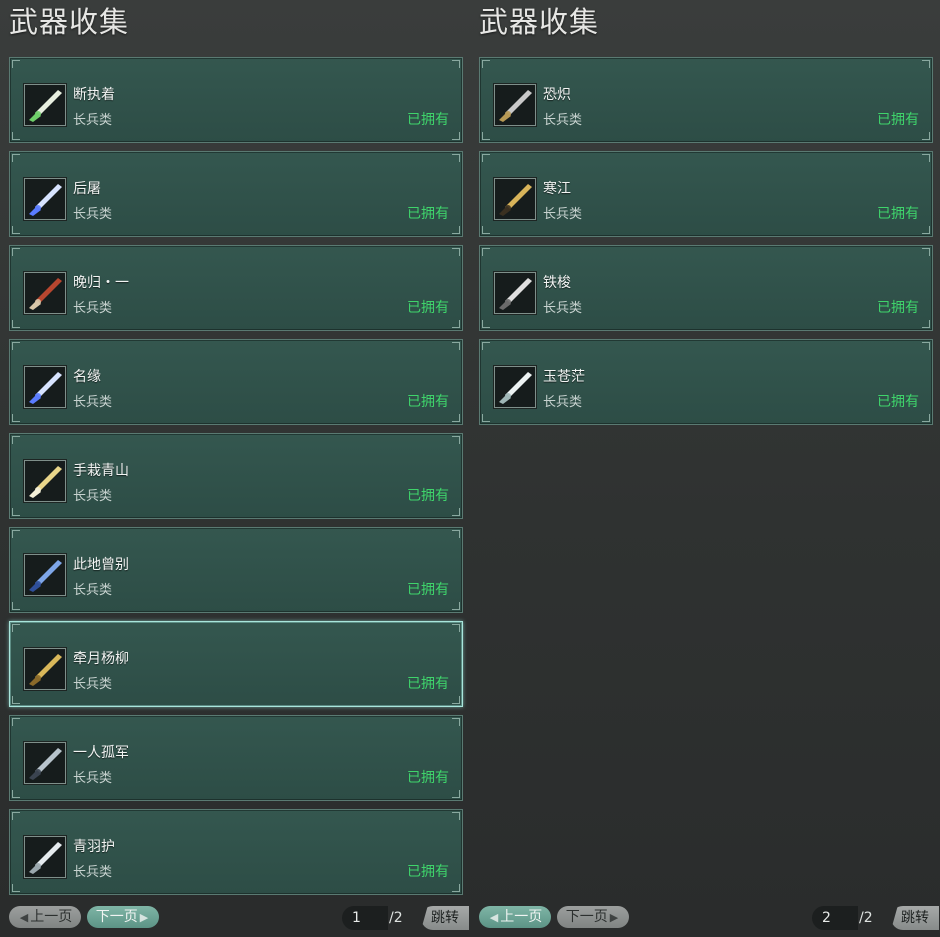 This screenshot has width=940, height=937. What do you see at coordinates (236, 476) in the screenshot?
I see `weapon-card: 手栽青山 长兵类 已拥有` at bounding box center [236, 476].